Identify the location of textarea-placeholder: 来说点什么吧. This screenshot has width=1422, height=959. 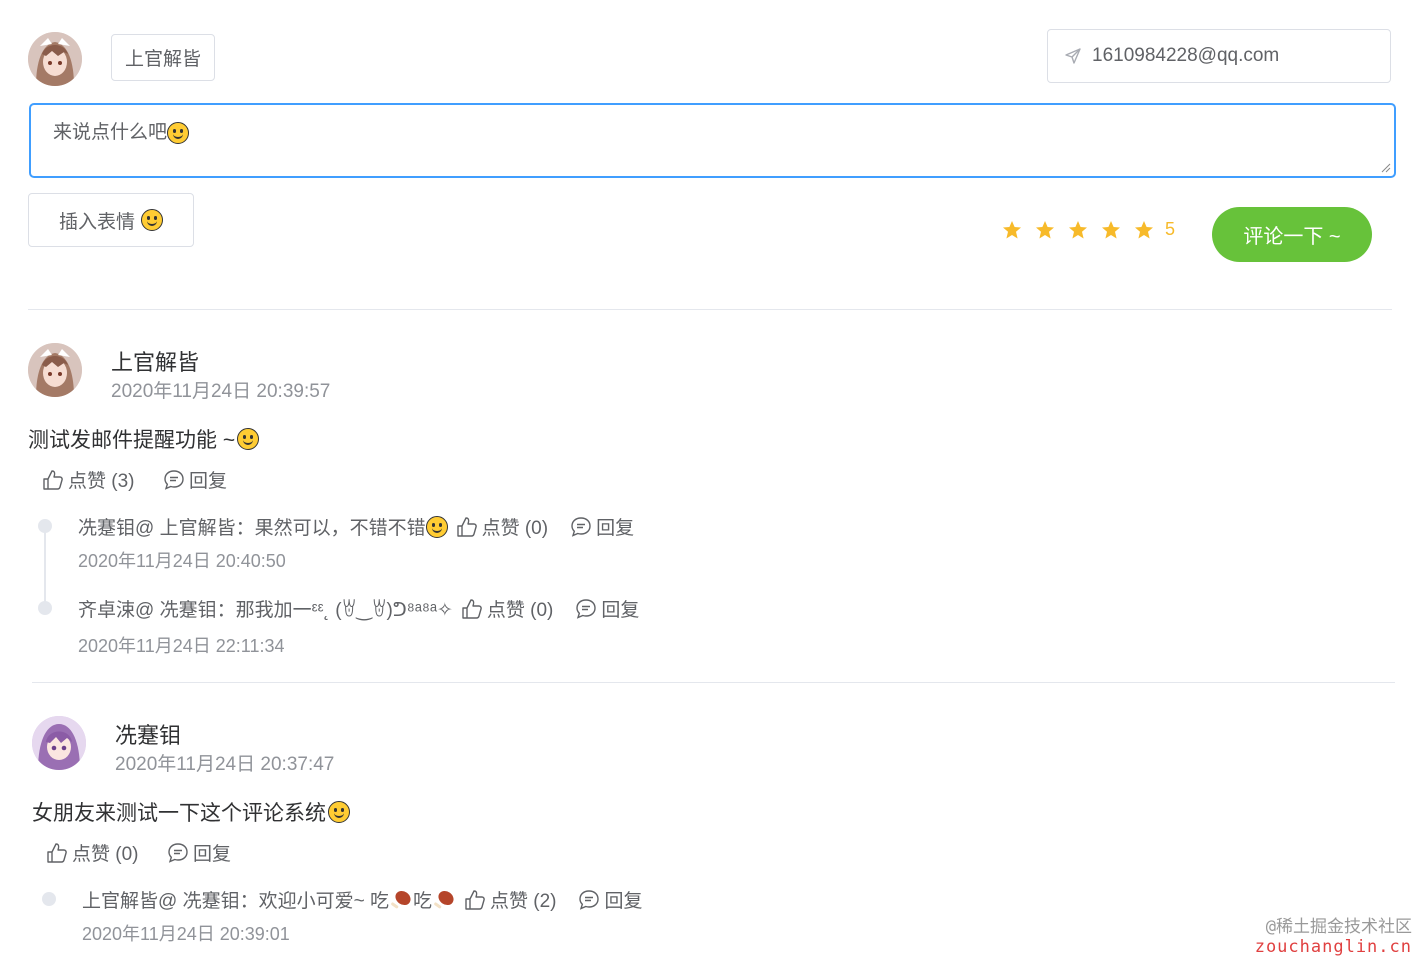
(110, 132).